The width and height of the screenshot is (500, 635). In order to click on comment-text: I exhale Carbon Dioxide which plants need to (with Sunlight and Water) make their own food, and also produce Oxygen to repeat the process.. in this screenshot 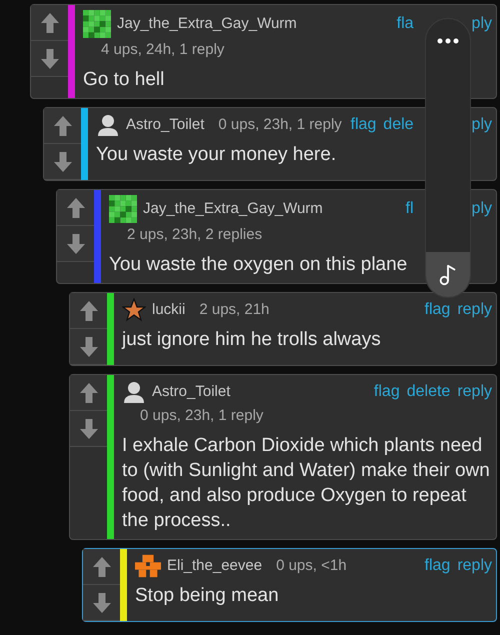, I will do `click(306, 483)`.